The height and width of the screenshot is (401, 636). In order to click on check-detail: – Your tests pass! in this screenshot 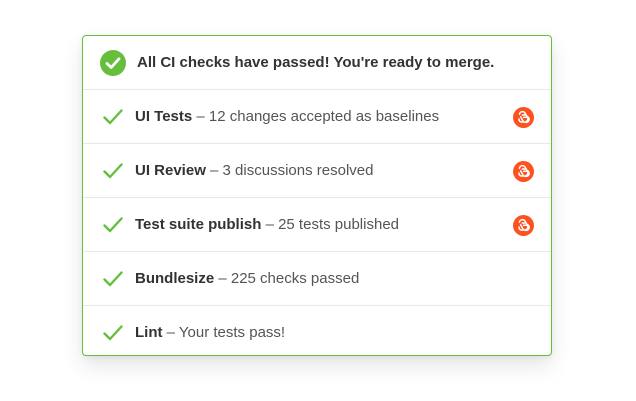, I will do `click(224, 332)`.